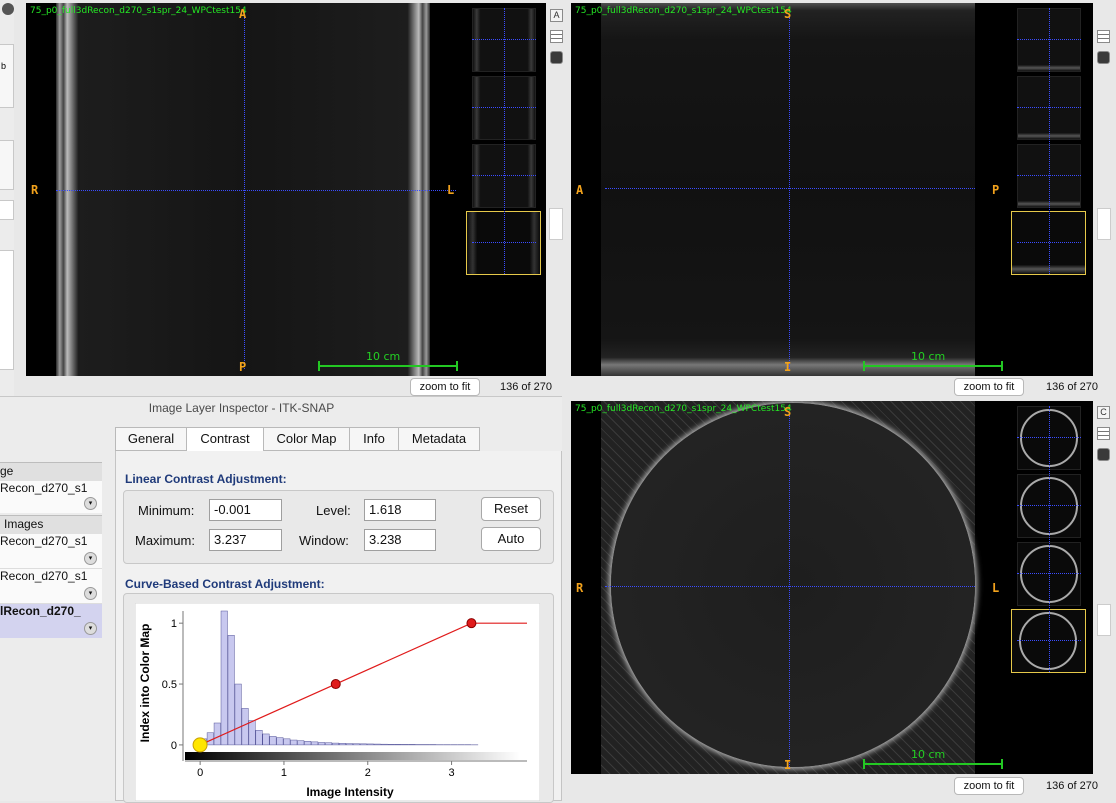  What do you see at coordinates (790, 586) in the screenshot?
I see `coronal-crosshair-h` at bounding box center [790, 586].